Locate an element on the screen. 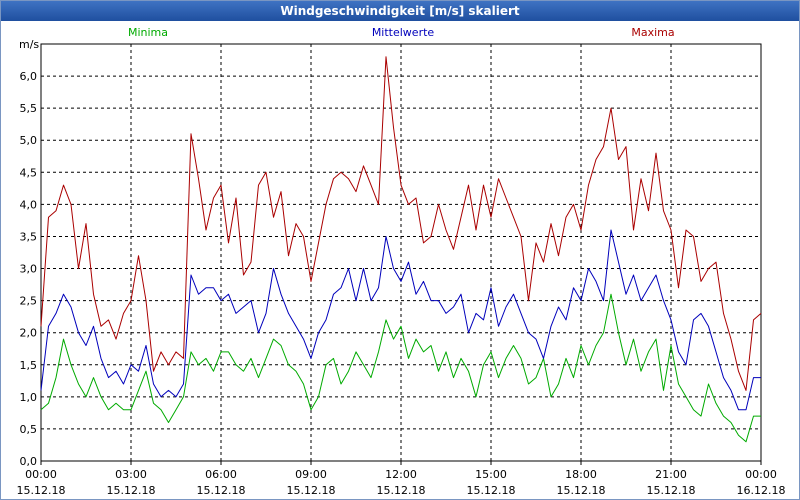 The height and width of the screenshot is (500, 800). y-tick-label: 3,5 is located at coordinates (29, 236).